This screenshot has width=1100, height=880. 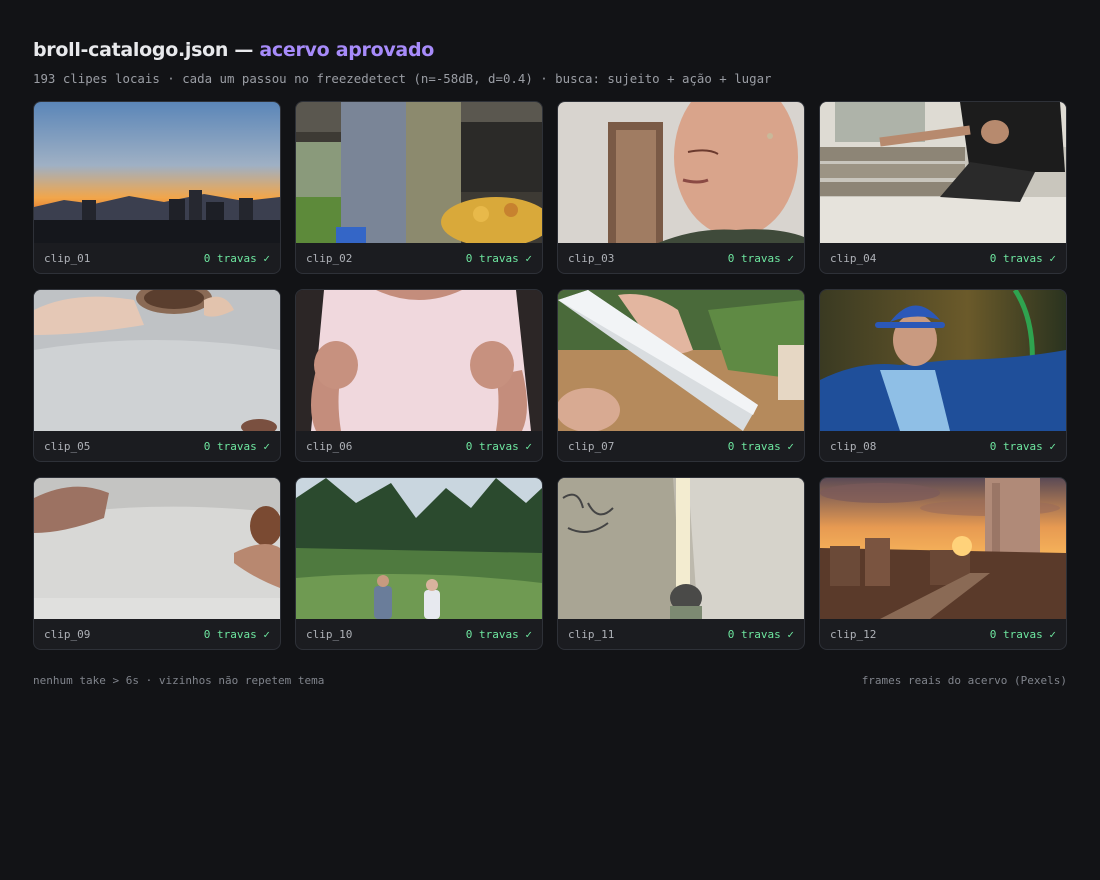 I want to click on clip-name: clip_09, so click(x=67, y=634).